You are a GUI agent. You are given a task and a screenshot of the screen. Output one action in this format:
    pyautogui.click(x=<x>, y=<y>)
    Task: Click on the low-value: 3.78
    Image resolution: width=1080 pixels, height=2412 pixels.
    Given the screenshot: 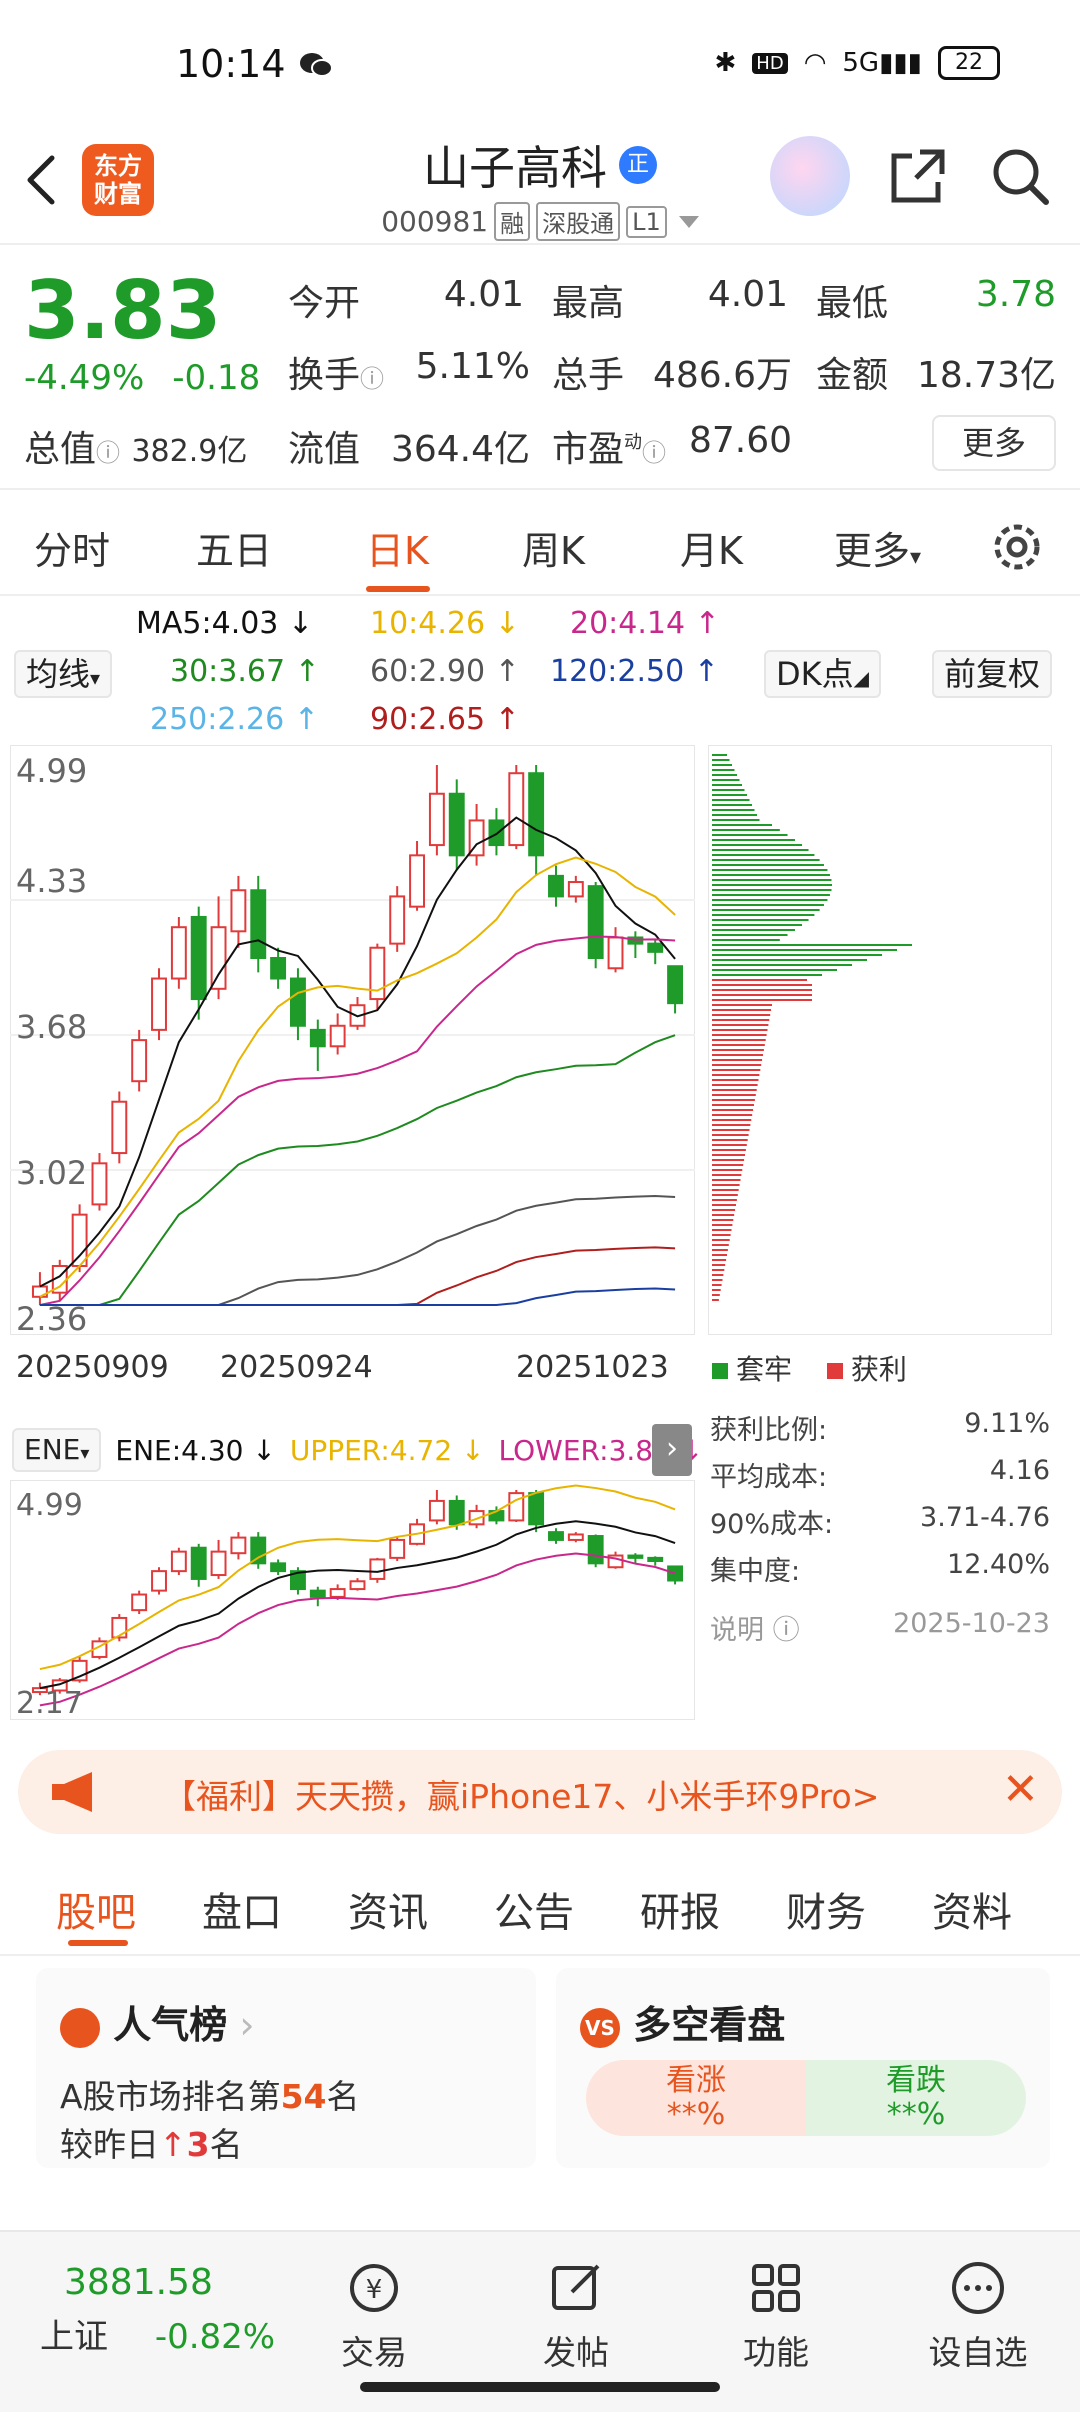 What is the action you would take?
    pyautogui.click(x=1015, y=294)
    